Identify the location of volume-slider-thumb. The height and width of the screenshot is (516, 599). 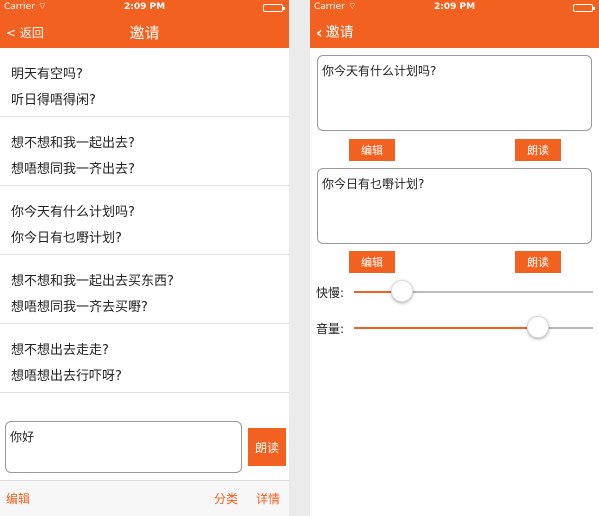
(538, 327).